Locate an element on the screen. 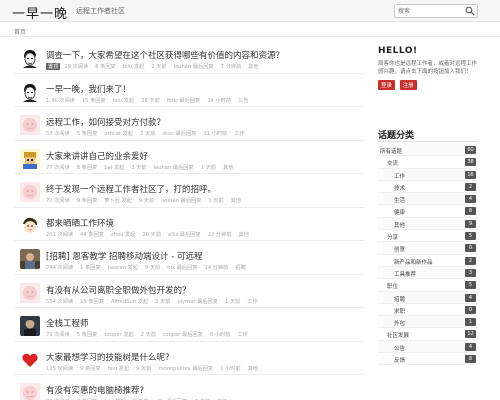  search-box is located at coordinates (436, 11).